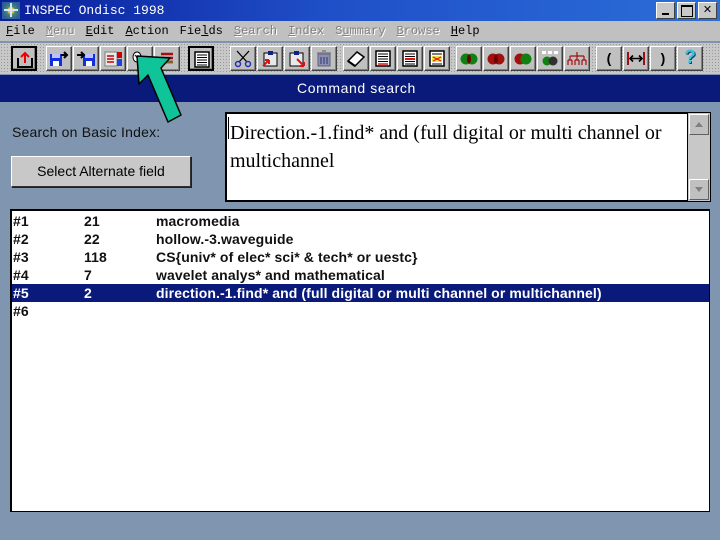  What do you see at coordinates (21, 311) in the screenshot?
I see `set-number: #6` at bounding box center [21, 311].